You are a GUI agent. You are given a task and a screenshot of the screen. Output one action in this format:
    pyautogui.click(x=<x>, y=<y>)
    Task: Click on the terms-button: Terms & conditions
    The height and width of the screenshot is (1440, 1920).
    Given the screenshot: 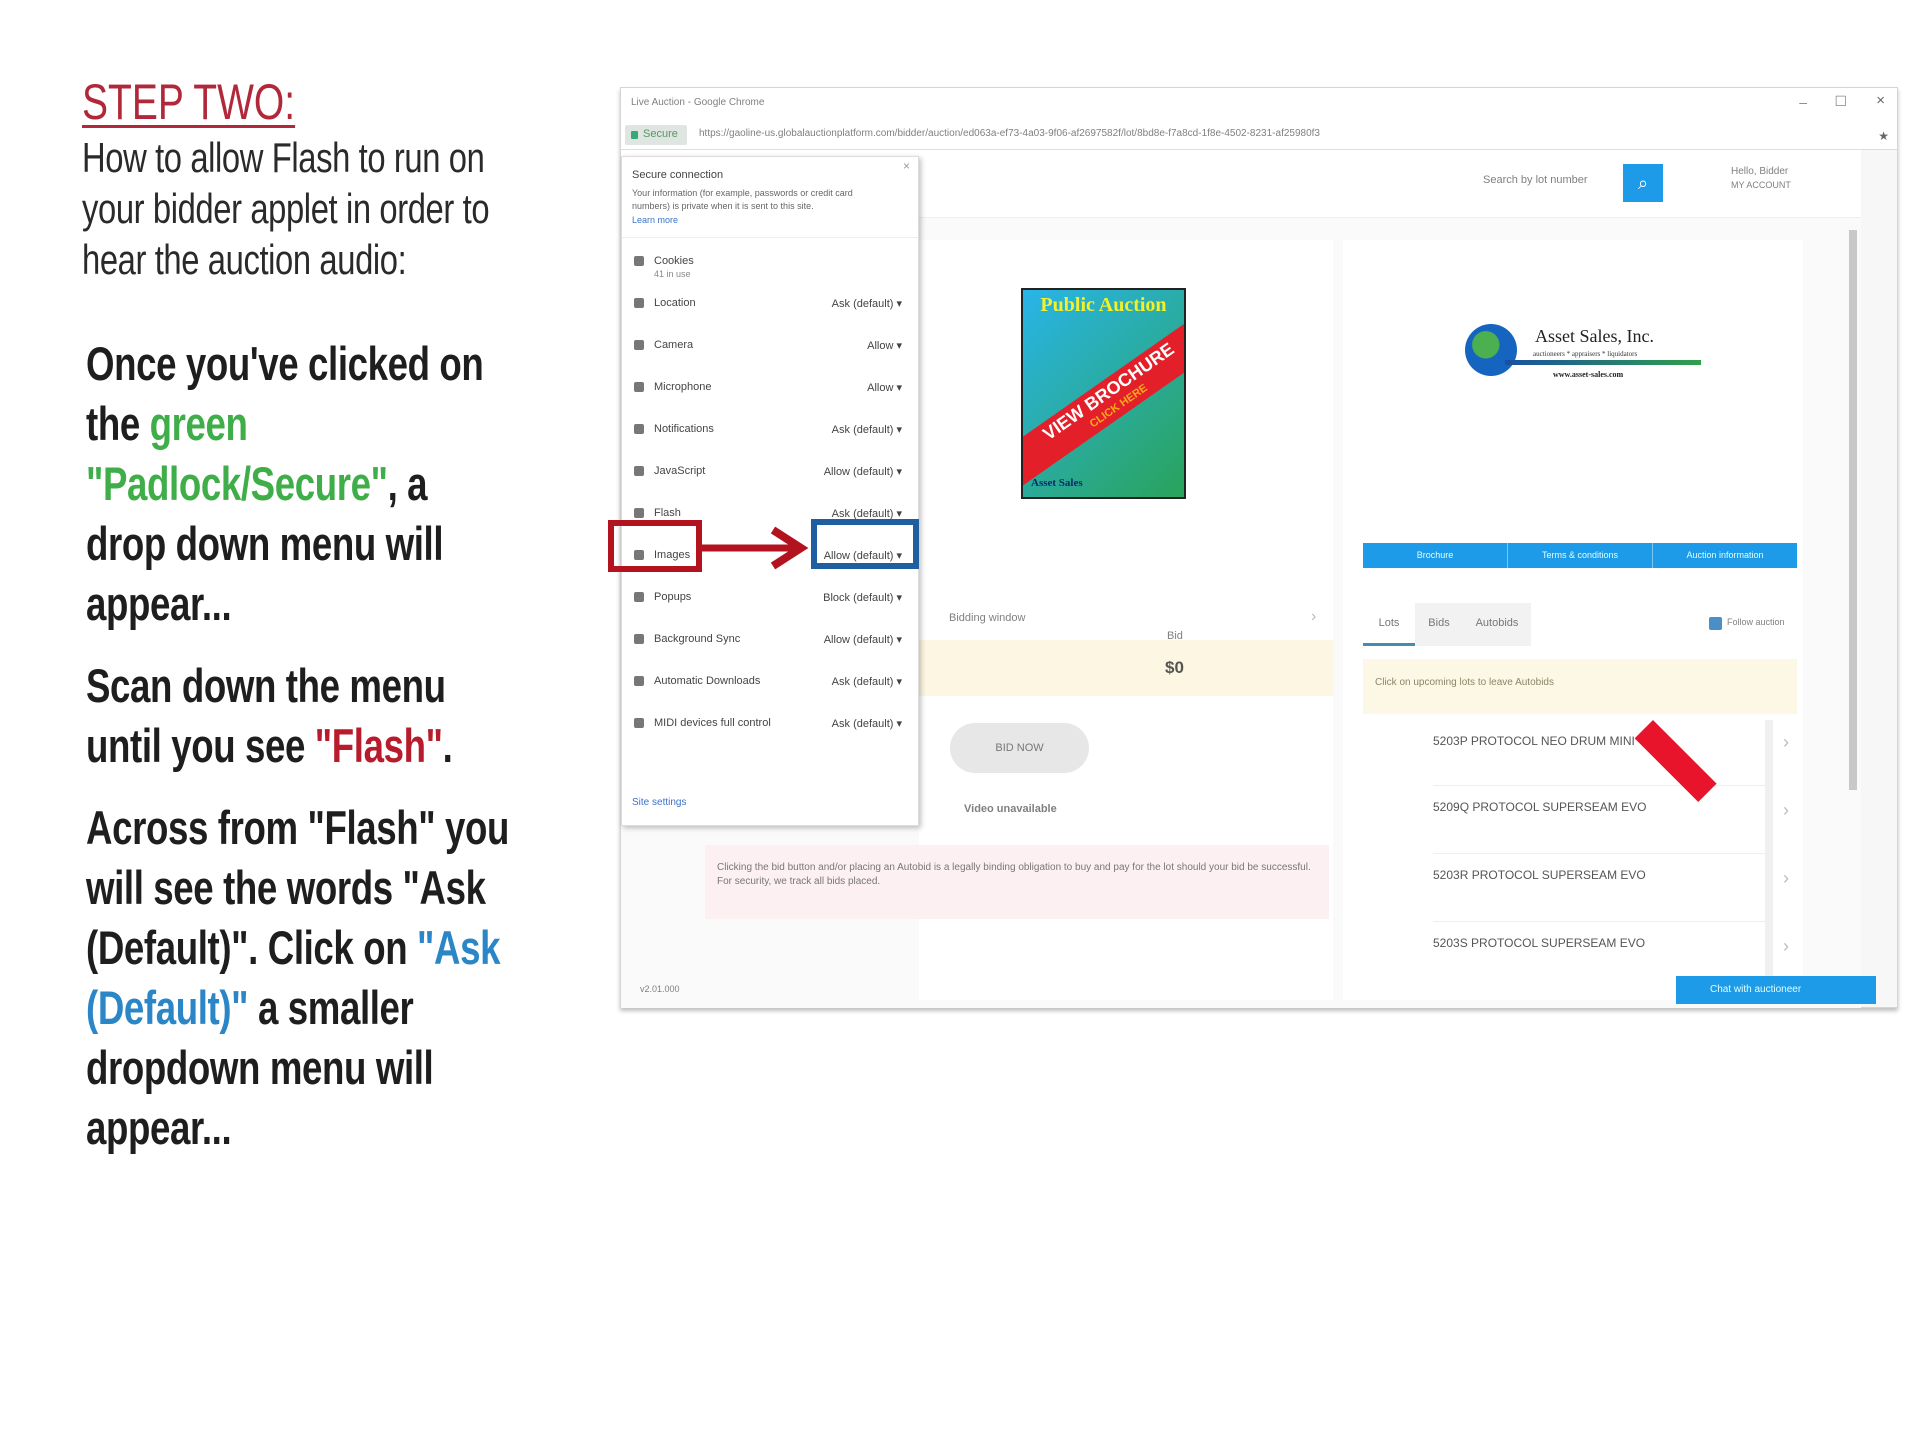 What is the action you would take?
    pyautogui.click(x=1580, y=555)
    